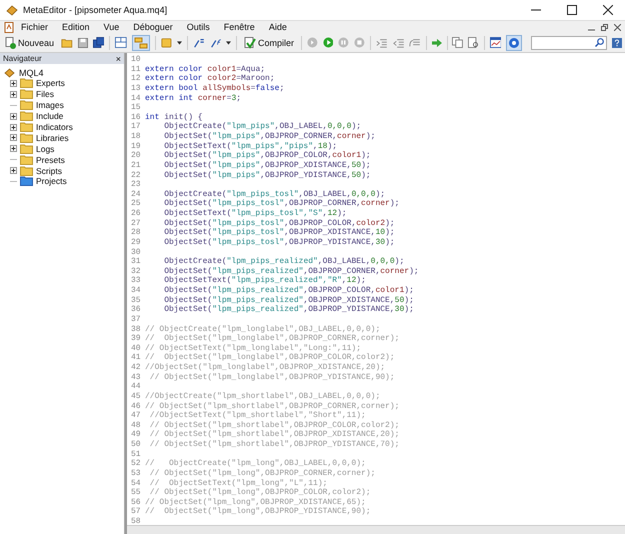 The height and width of the screenshot is (534, 625). Describe the element at coordinates (136, 147) in the screenshot. I see `line-number: 19` at that location.